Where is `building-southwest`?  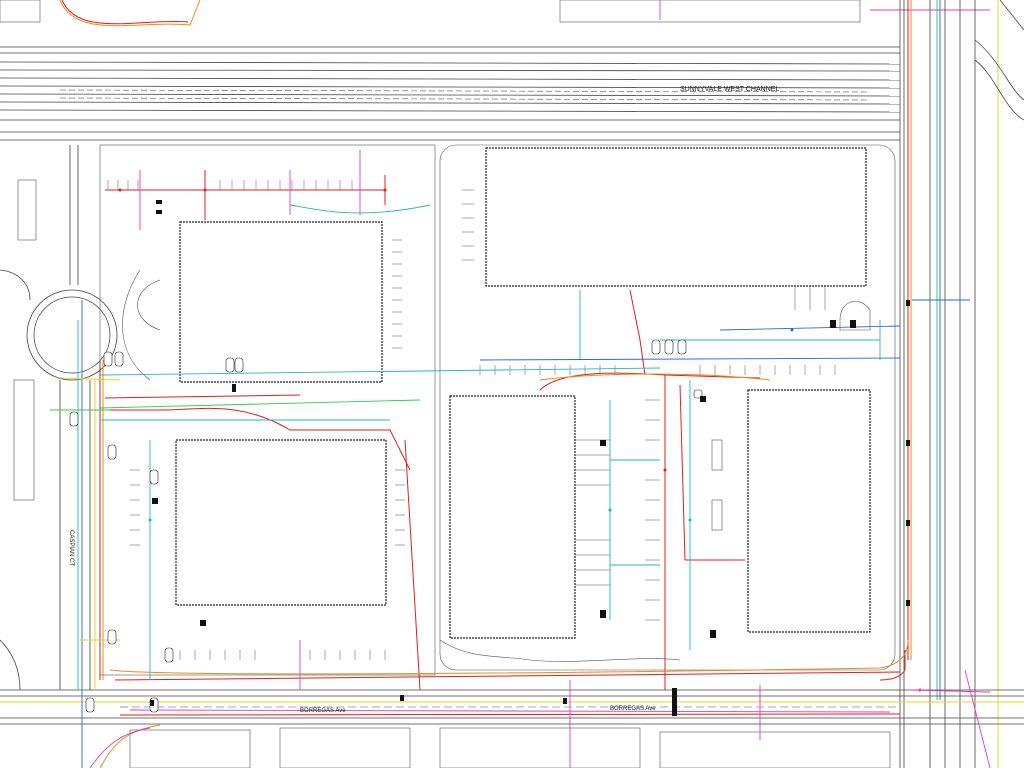
building-southwest is located at coordinates (281, 522).